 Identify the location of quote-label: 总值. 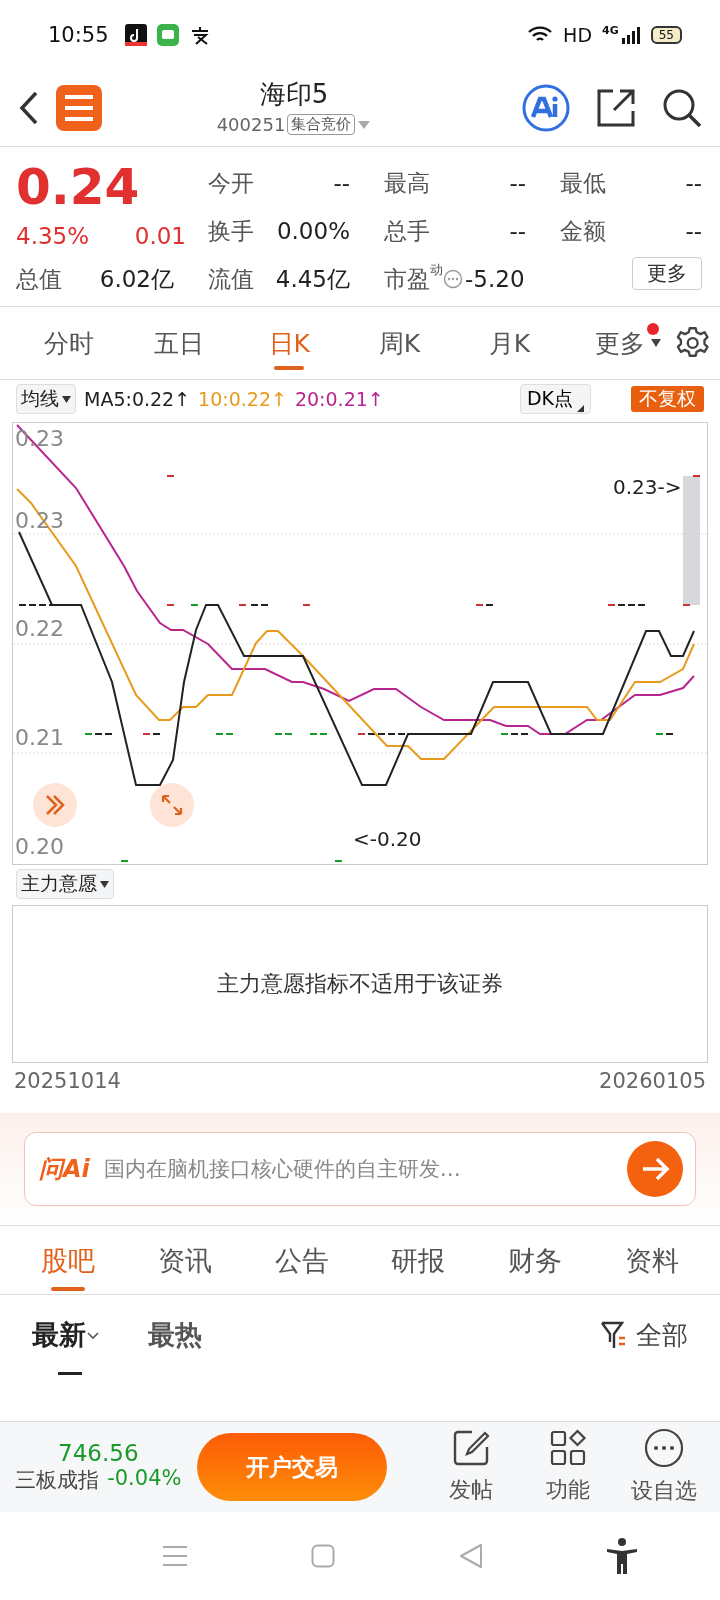
(39, 279).